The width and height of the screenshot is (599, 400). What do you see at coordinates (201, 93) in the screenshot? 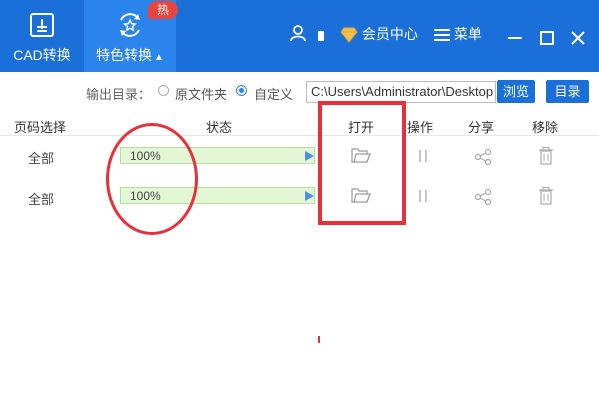
I see `radio-source-folder-label: 原文件夹` at bounding box center [201, 93].